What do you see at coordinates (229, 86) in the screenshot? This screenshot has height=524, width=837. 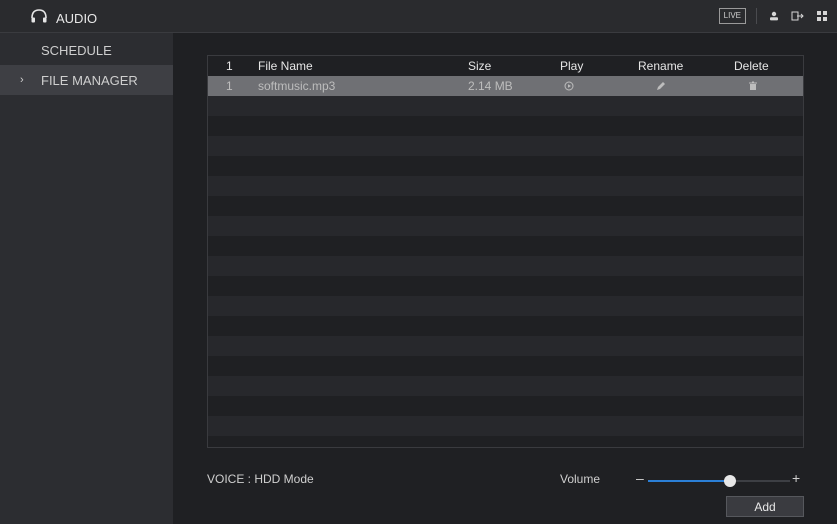 I see `row-index: 1` at bounding box center [229, 86].